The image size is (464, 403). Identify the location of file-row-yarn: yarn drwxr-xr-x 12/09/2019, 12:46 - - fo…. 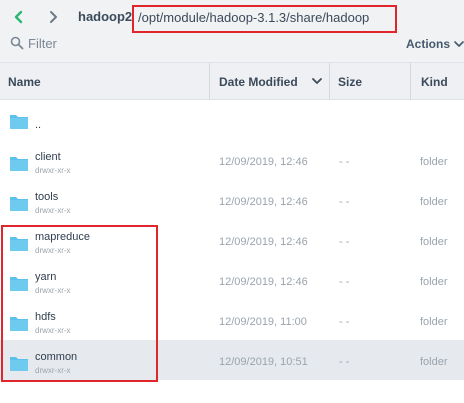
(232, 280).